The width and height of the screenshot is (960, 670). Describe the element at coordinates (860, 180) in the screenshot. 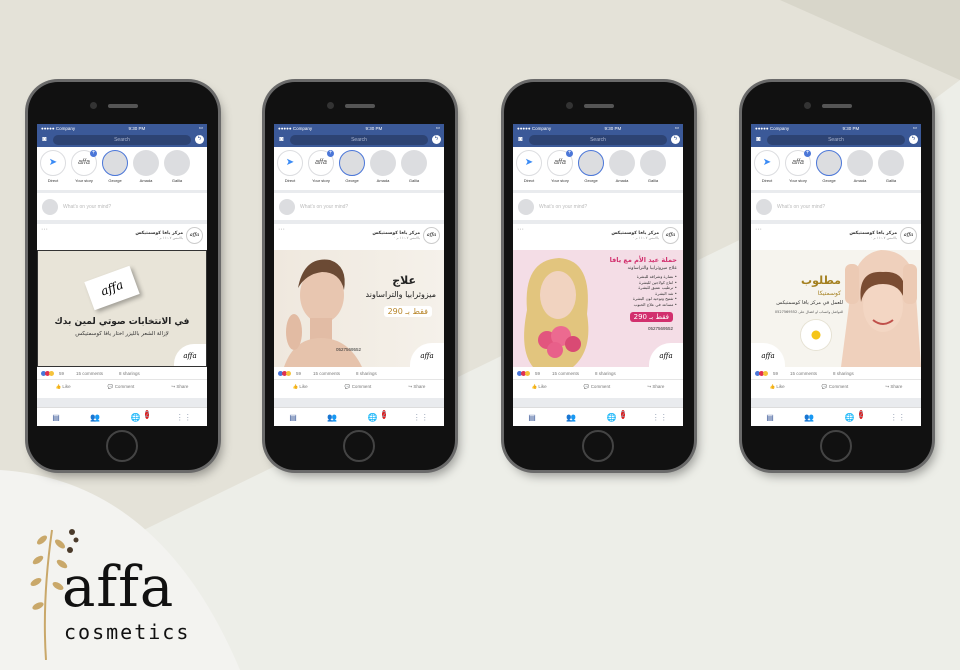

I see `story-label: Amada` at that location.